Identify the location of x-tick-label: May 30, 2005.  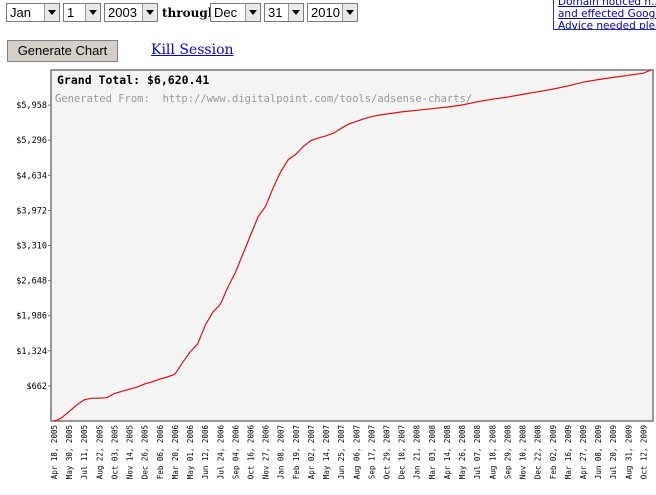
(69, 452).